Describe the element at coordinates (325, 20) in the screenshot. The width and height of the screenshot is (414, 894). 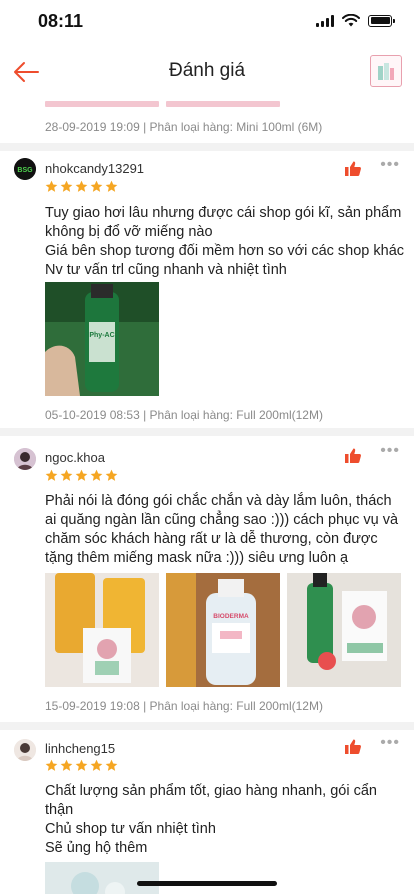
I see `cellular-signal-icon` at that location.